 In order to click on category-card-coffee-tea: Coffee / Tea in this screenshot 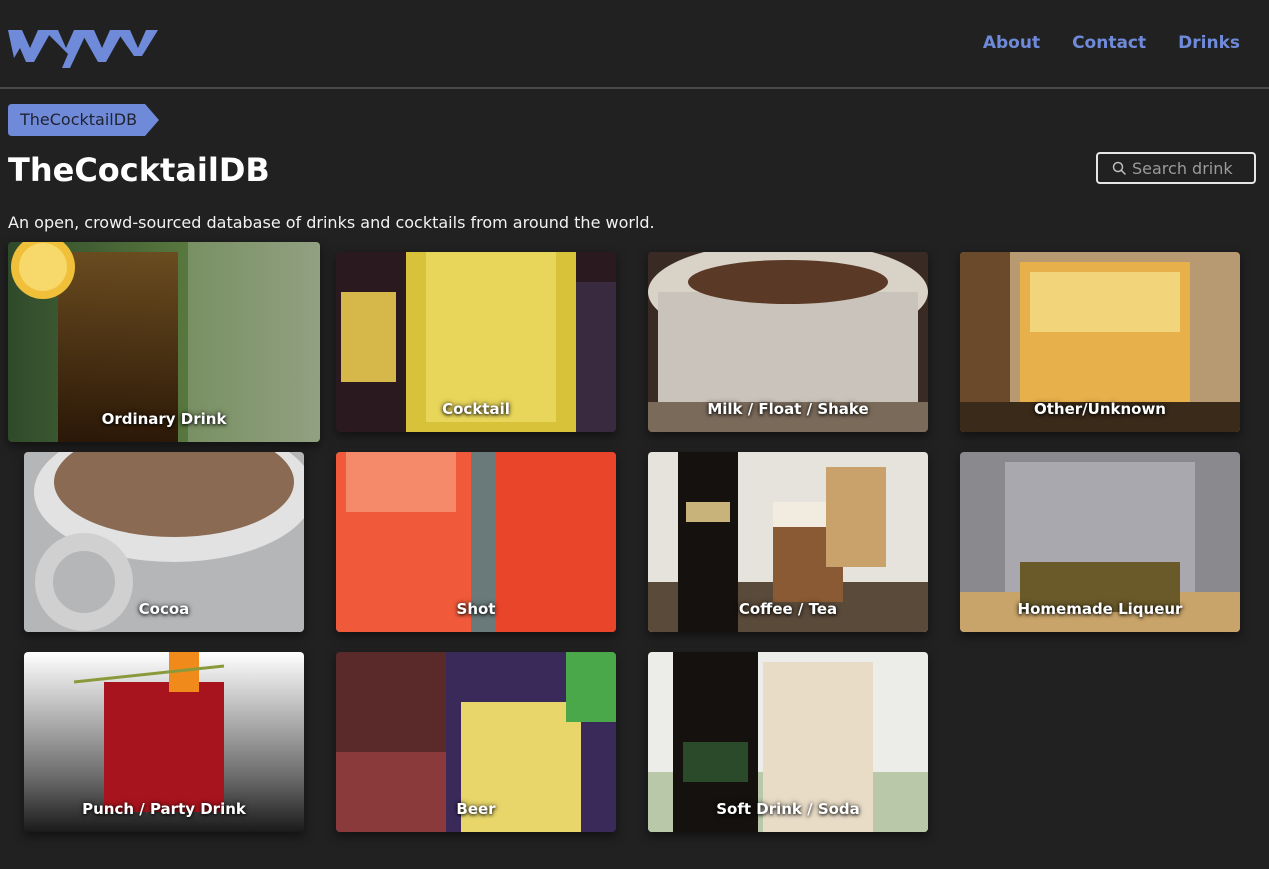, I will do `click(788, 542)`.